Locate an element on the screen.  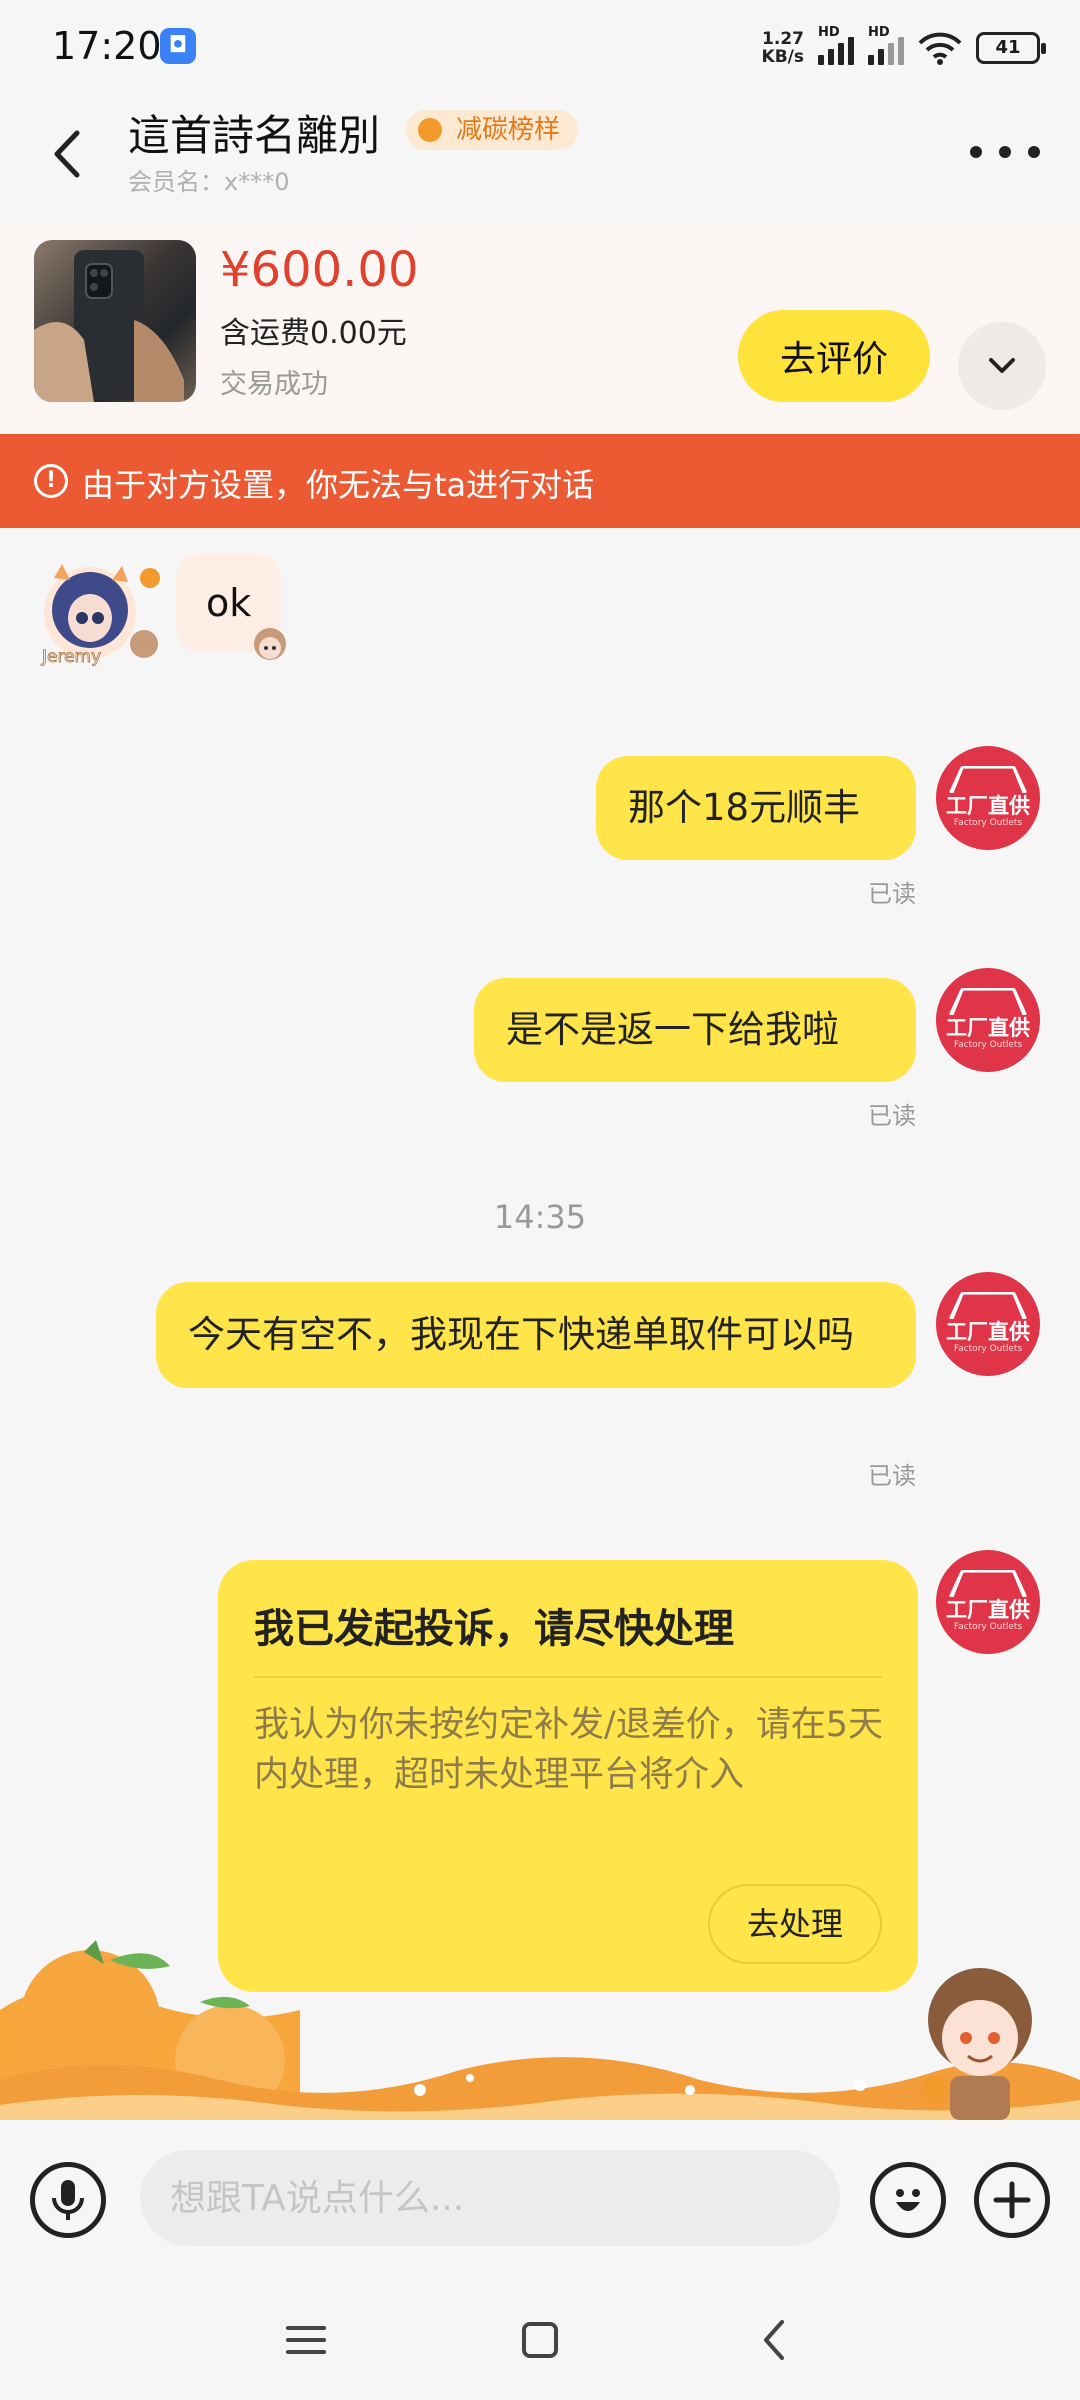
carbon-badge: 减碳榜样 is located at coordinates (492, 130).